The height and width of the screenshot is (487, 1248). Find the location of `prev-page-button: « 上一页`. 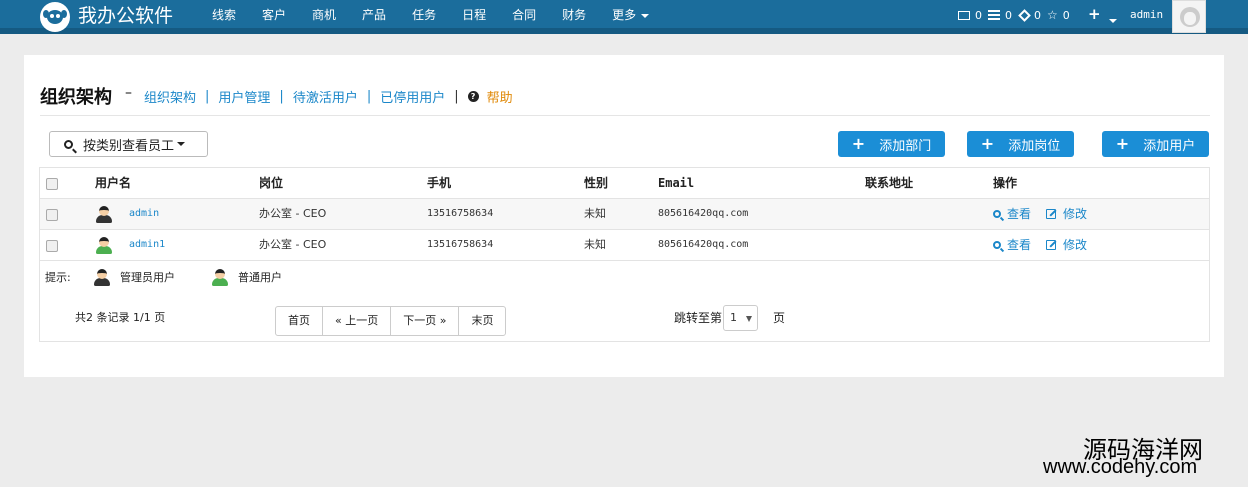

prev-page-button: « 上一页 is located at coordinates (356, 321).